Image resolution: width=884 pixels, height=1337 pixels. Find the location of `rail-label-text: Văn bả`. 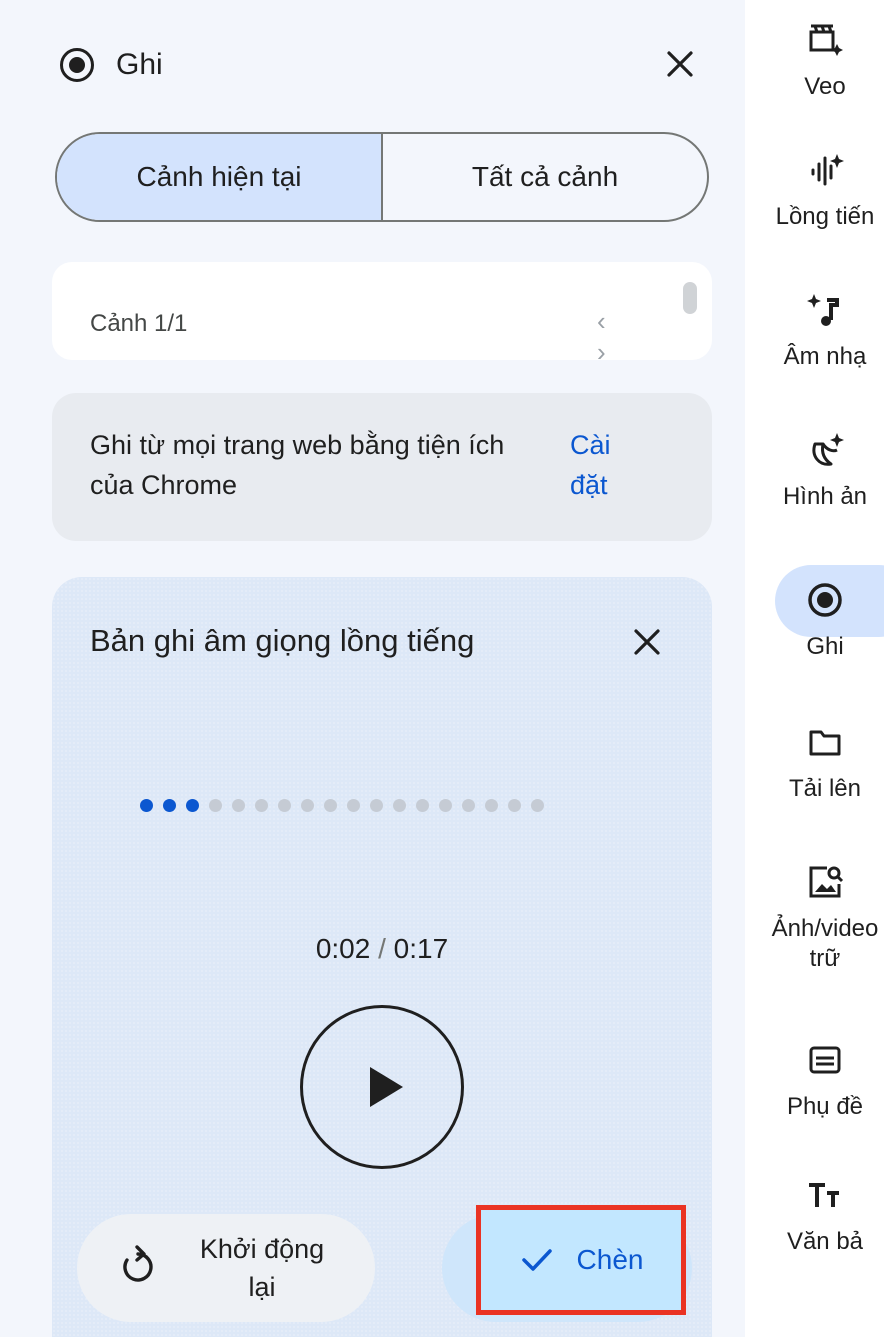

rail-label-text: Văn bả is located at coordinates (825, 1241).